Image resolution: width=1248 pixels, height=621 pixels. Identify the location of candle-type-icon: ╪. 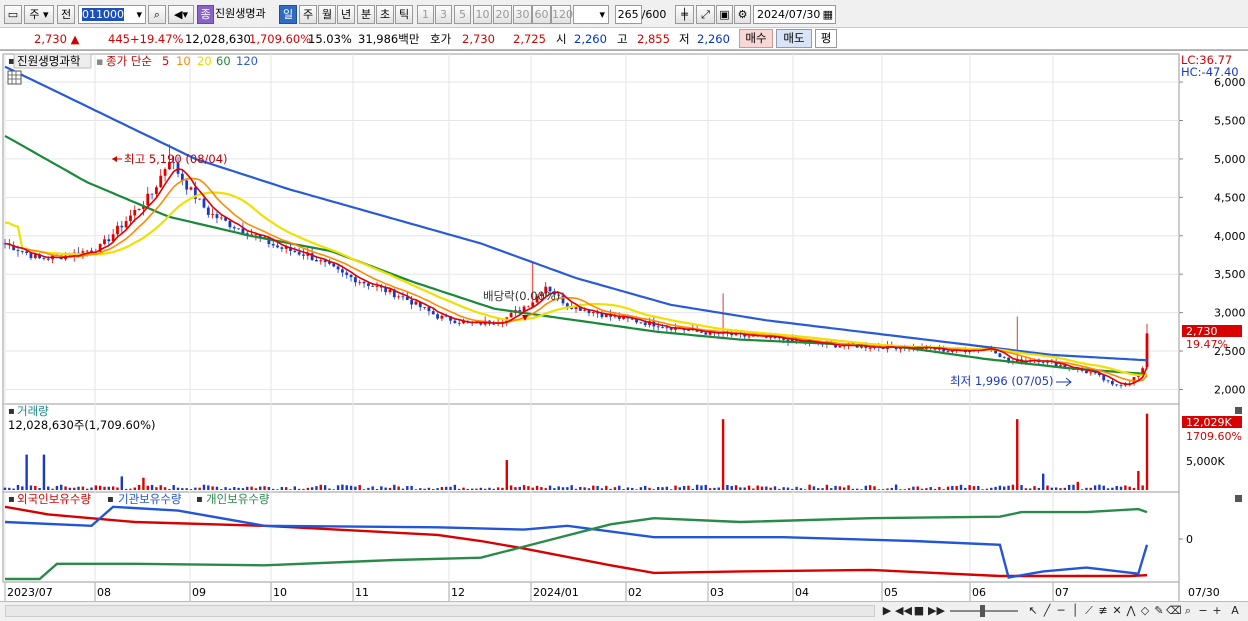
(684, 14).